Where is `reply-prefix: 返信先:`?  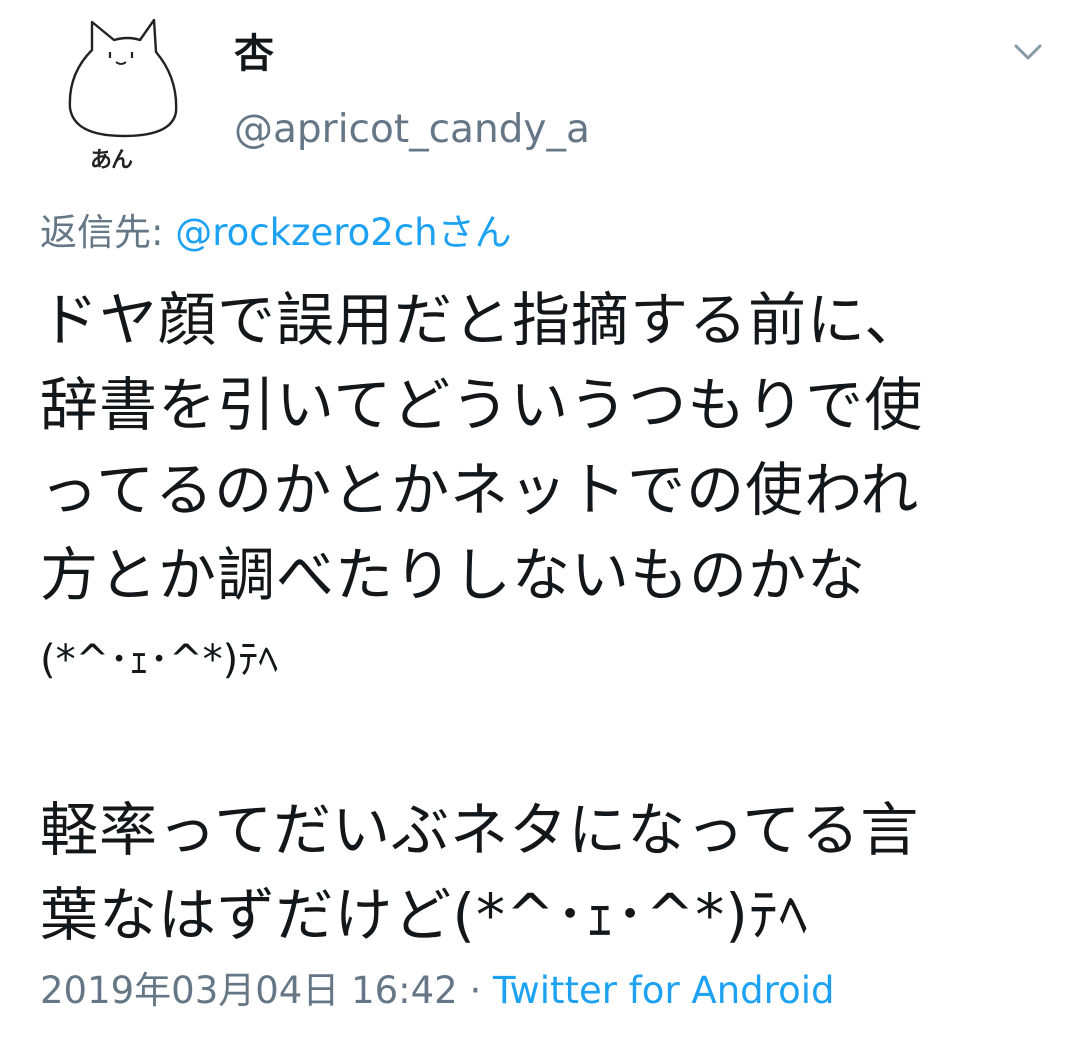 reply-prefix: 返信先: is located at coordinates (108, 232).